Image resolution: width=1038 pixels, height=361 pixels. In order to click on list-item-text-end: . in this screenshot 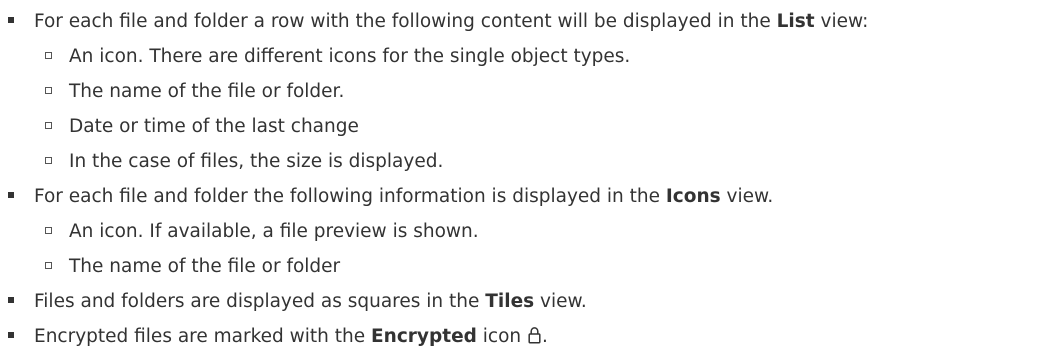, I will do `click(545, 336)`.